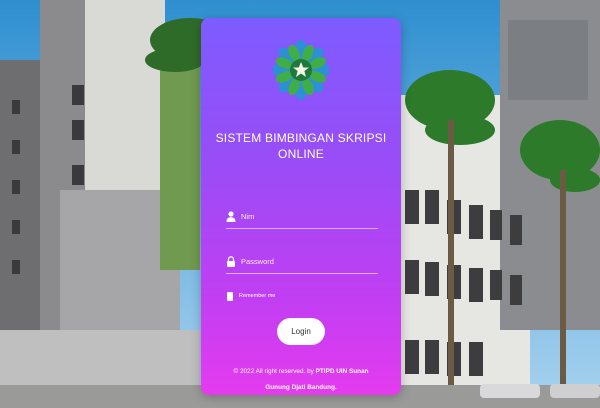 This screenshot has width=600, height=408. Describe the element at coordinates (301, 387) in the screenshot. I see `footer-org-2: Gunung Djati Bandung.` at that location.